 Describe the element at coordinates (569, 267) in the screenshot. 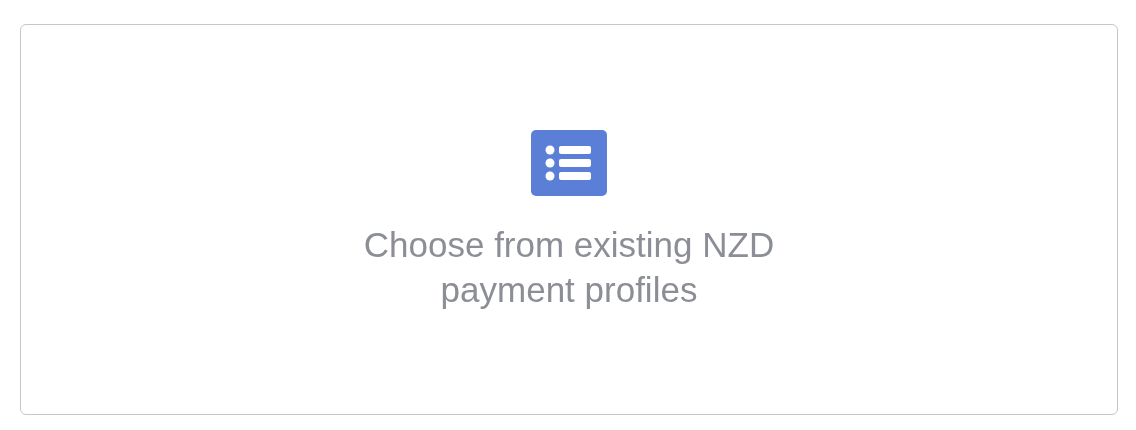

I see `option-label: Choose from existing NZD payment profiles` at that location.